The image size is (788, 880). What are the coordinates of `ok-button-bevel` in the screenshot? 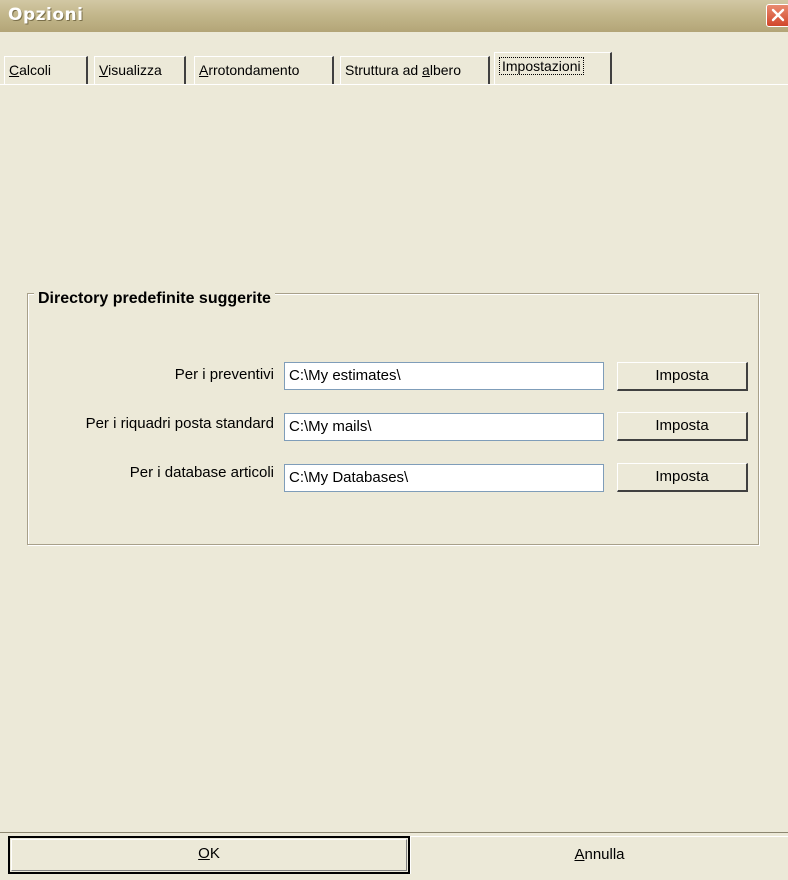 It's located at (209, 855).